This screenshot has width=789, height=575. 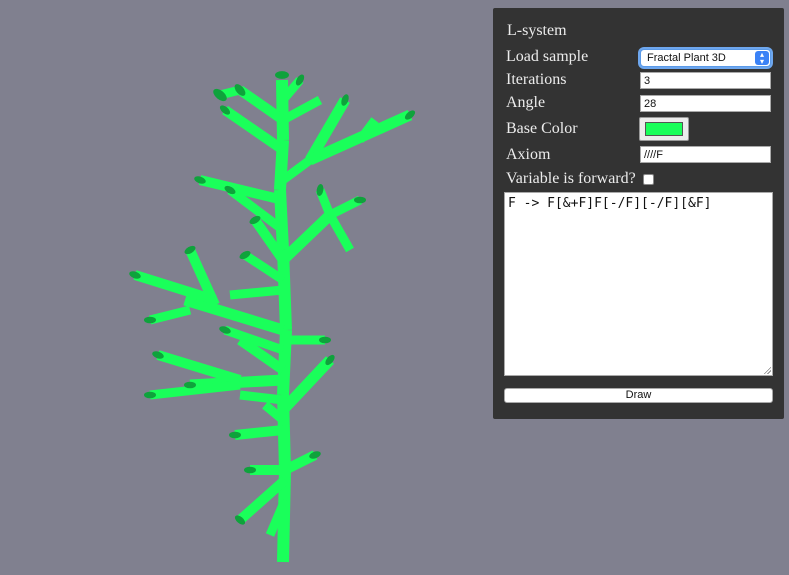 I want to click on iterations-input: 3, so click(x=705, y=80).